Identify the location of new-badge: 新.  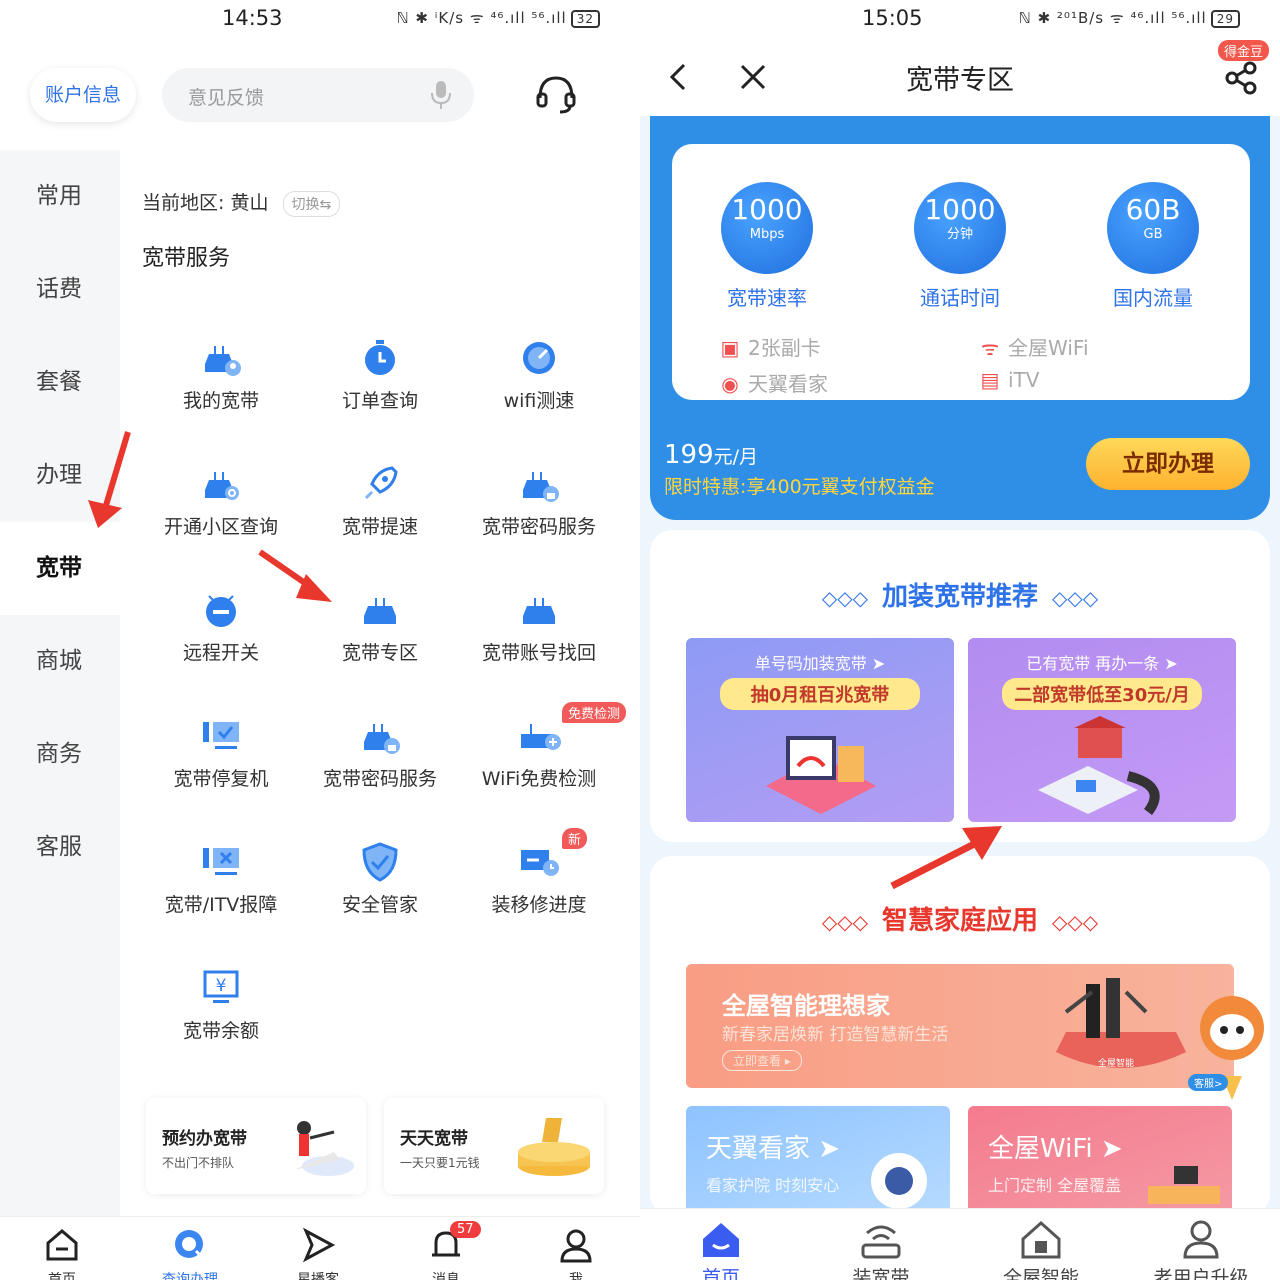
(575, 838).